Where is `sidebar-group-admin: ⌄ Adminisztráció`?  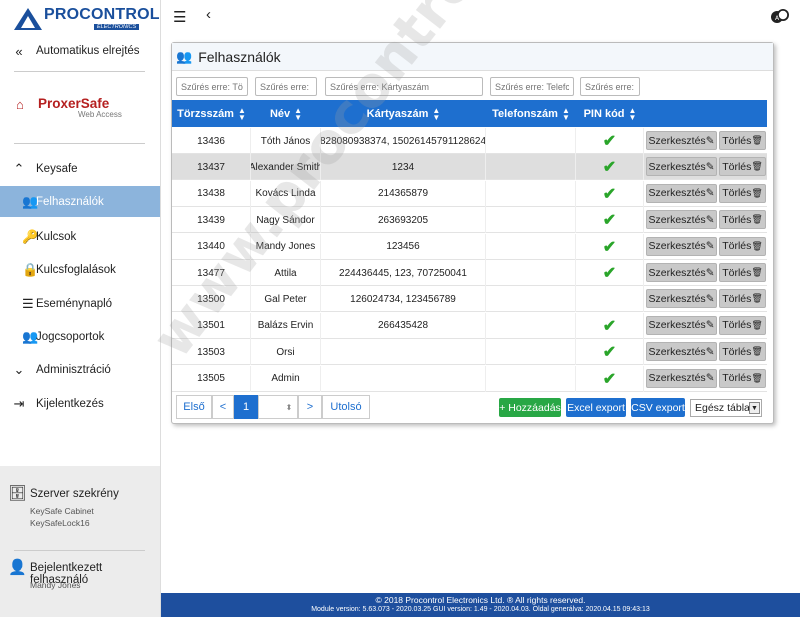 sidebar-group-admin: ⌄ Adminisztráció is located at coordinates (80, 370).